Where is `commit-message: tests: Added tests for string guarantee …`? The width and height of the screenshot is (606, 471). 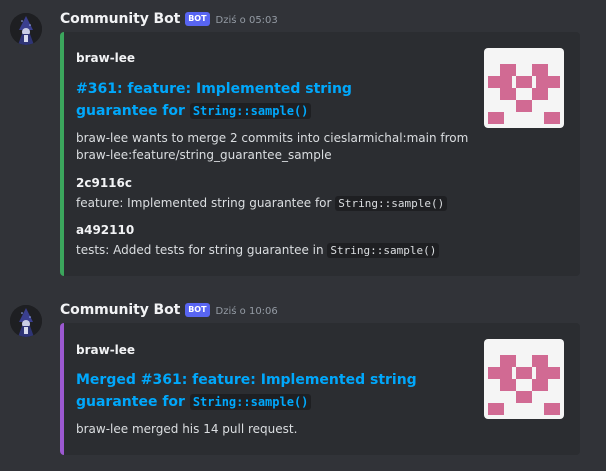
commit-message: tests: Added tests for string guarantee … is located at coordinates (276, 250).